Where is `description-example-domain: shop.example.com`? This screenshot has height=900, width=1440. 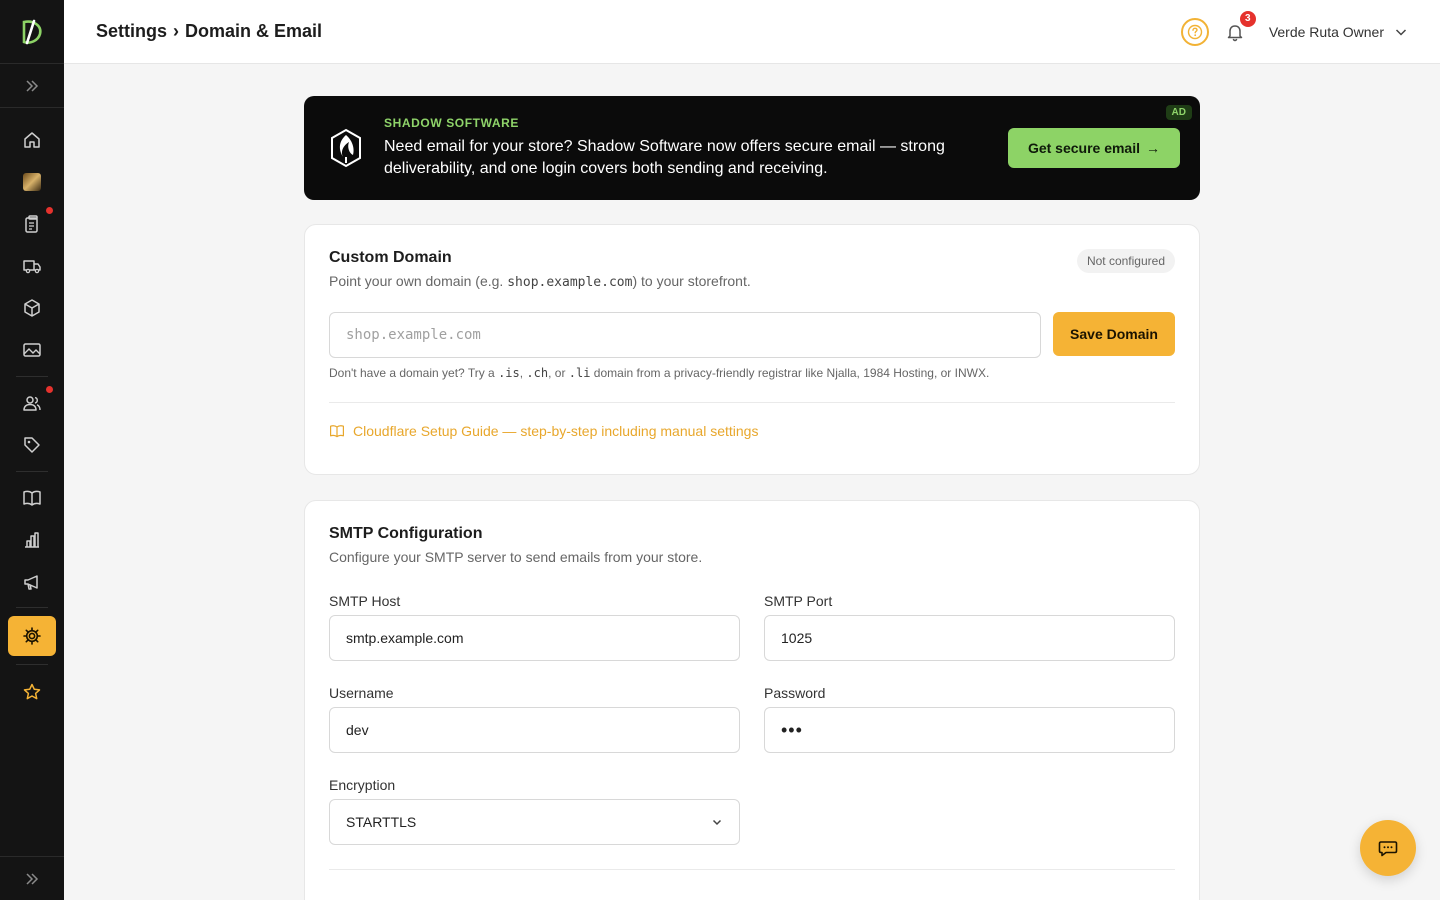
description-example-domain: shop.example.com is located at coordinates (570, 282).